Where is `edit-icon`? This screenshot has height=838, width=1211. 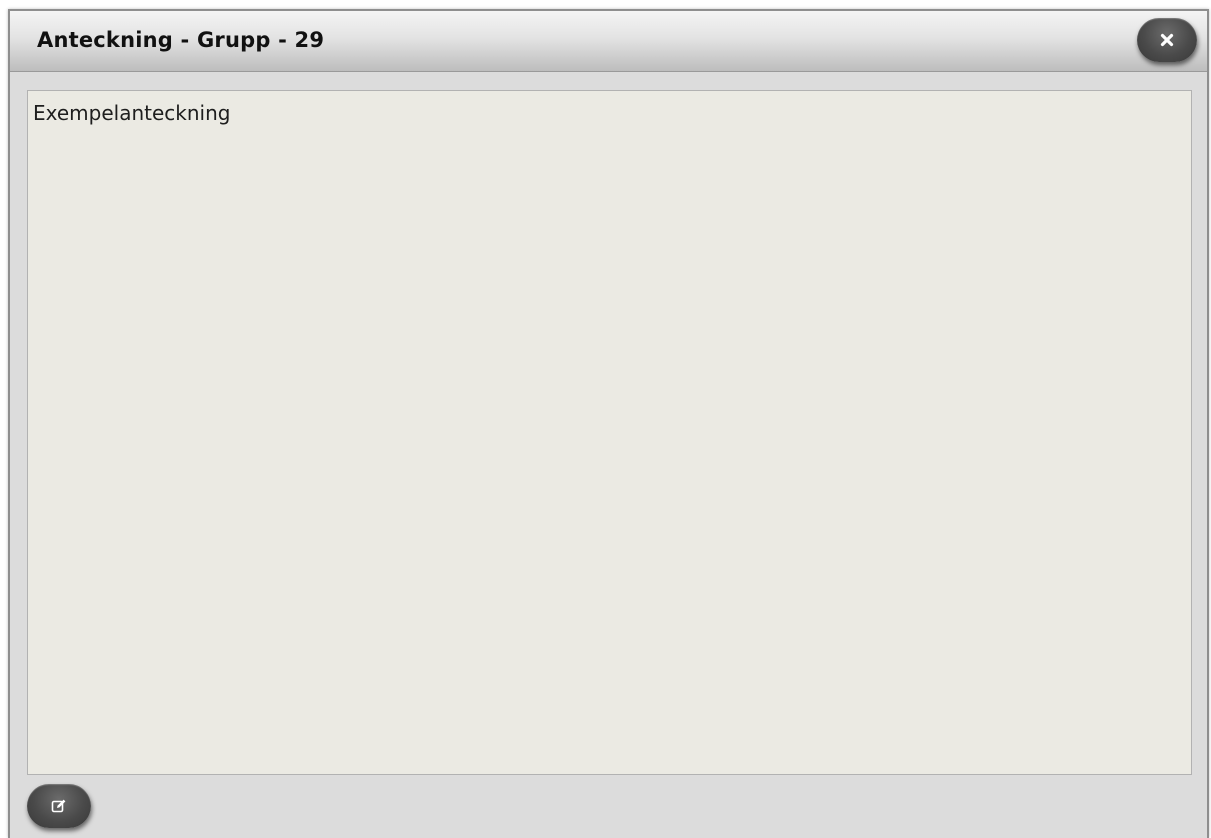 edit-icon is located at coordinates (59, 806).